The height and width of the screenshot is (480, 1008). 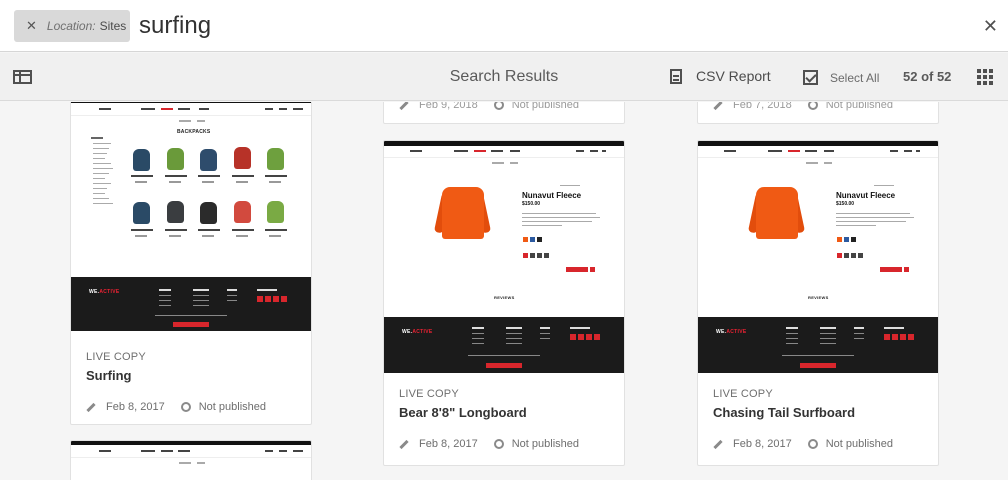 I want to click on rail-toggle-icon, so click(x=22, y=77).